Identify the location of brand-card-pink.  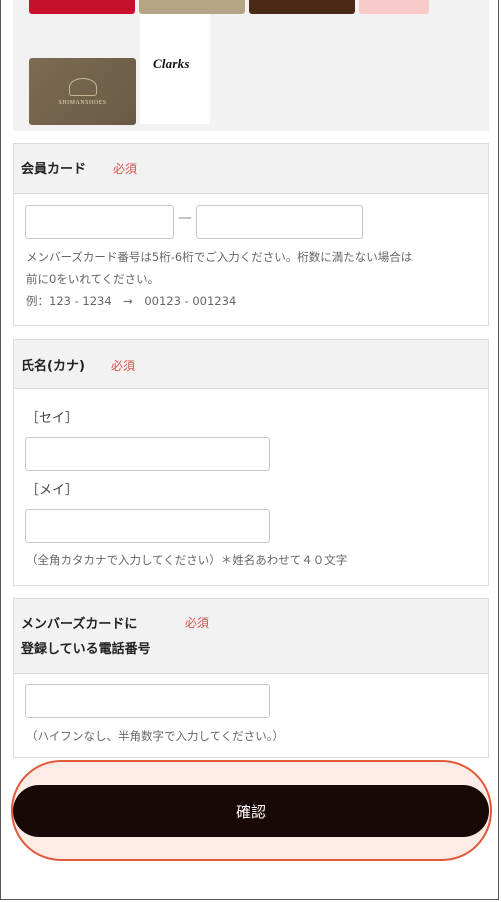
(394, 7).